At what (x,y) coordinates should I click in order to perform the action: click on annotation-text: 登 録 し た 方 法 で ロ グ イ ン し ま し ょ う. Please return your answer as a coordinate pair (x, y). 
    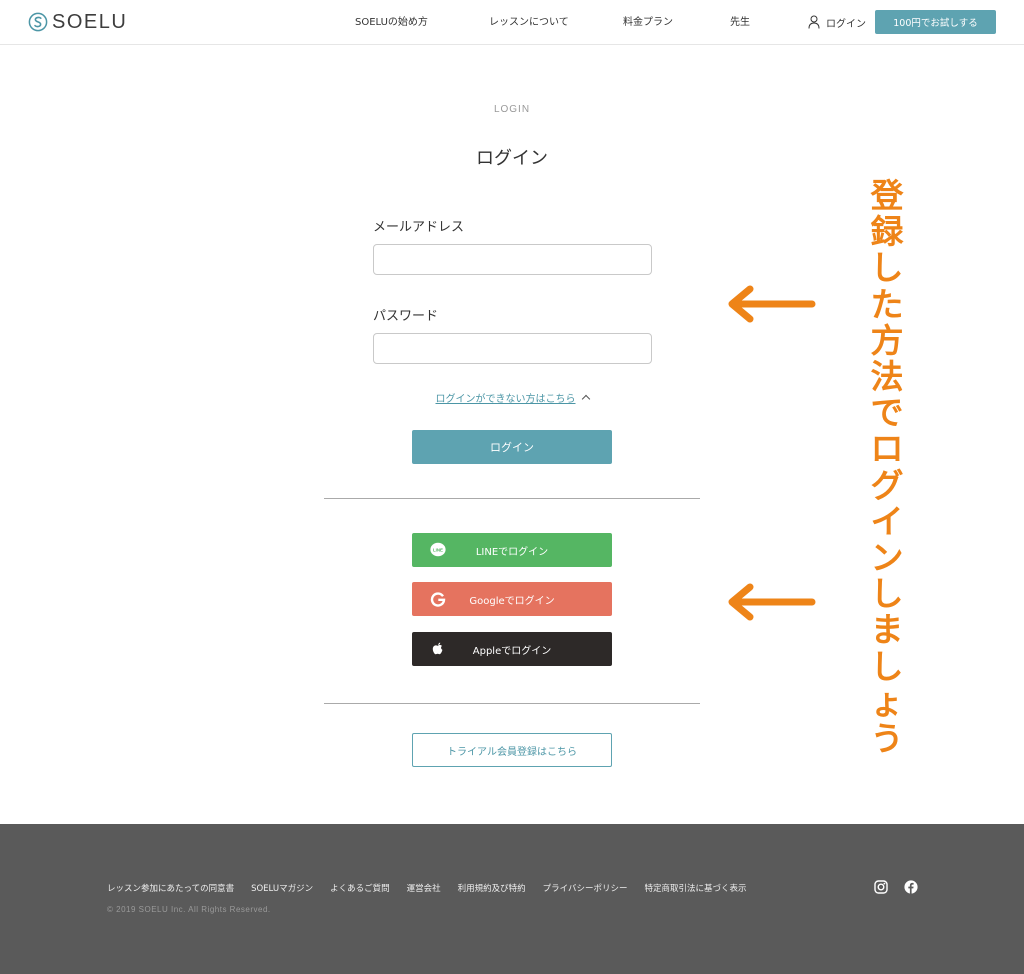
    Looking at the image, I should click on (887, 467).